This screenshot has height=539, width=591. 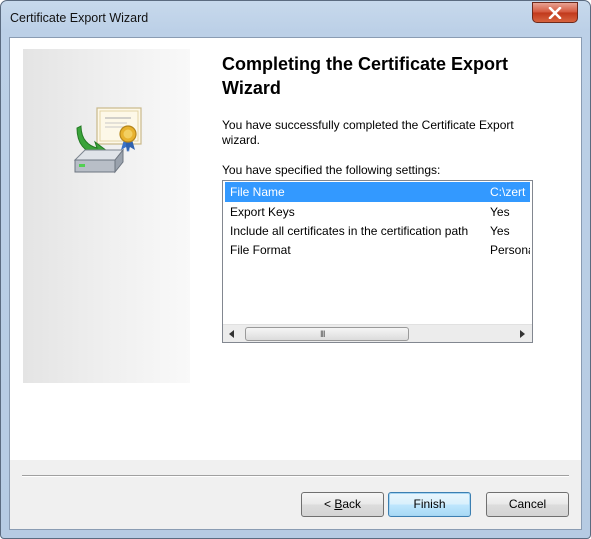 I want to click on scroll-left-icon, so click(x=231, y=334).